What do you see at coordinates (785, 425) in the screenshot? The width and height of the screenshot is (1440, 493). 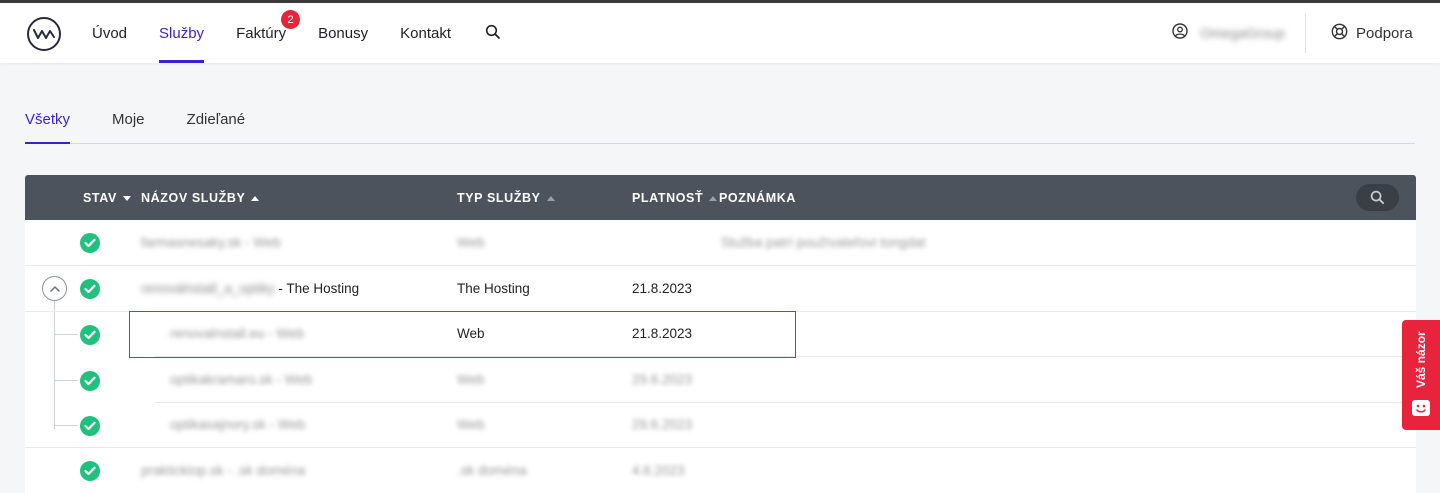 I see `table-row: optikasajnory.sk - Web Web 29.6.2023` at bounding box center [785, 425].